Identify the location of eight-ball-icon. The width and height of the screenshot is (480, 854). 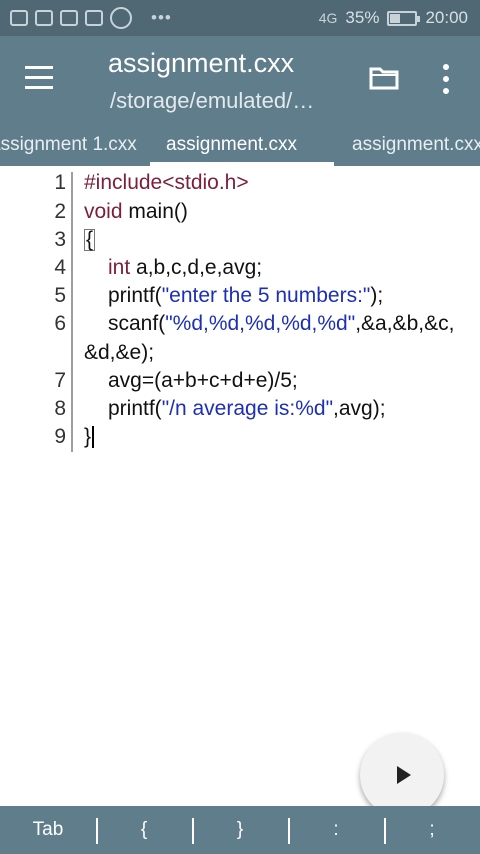
(121, 18).